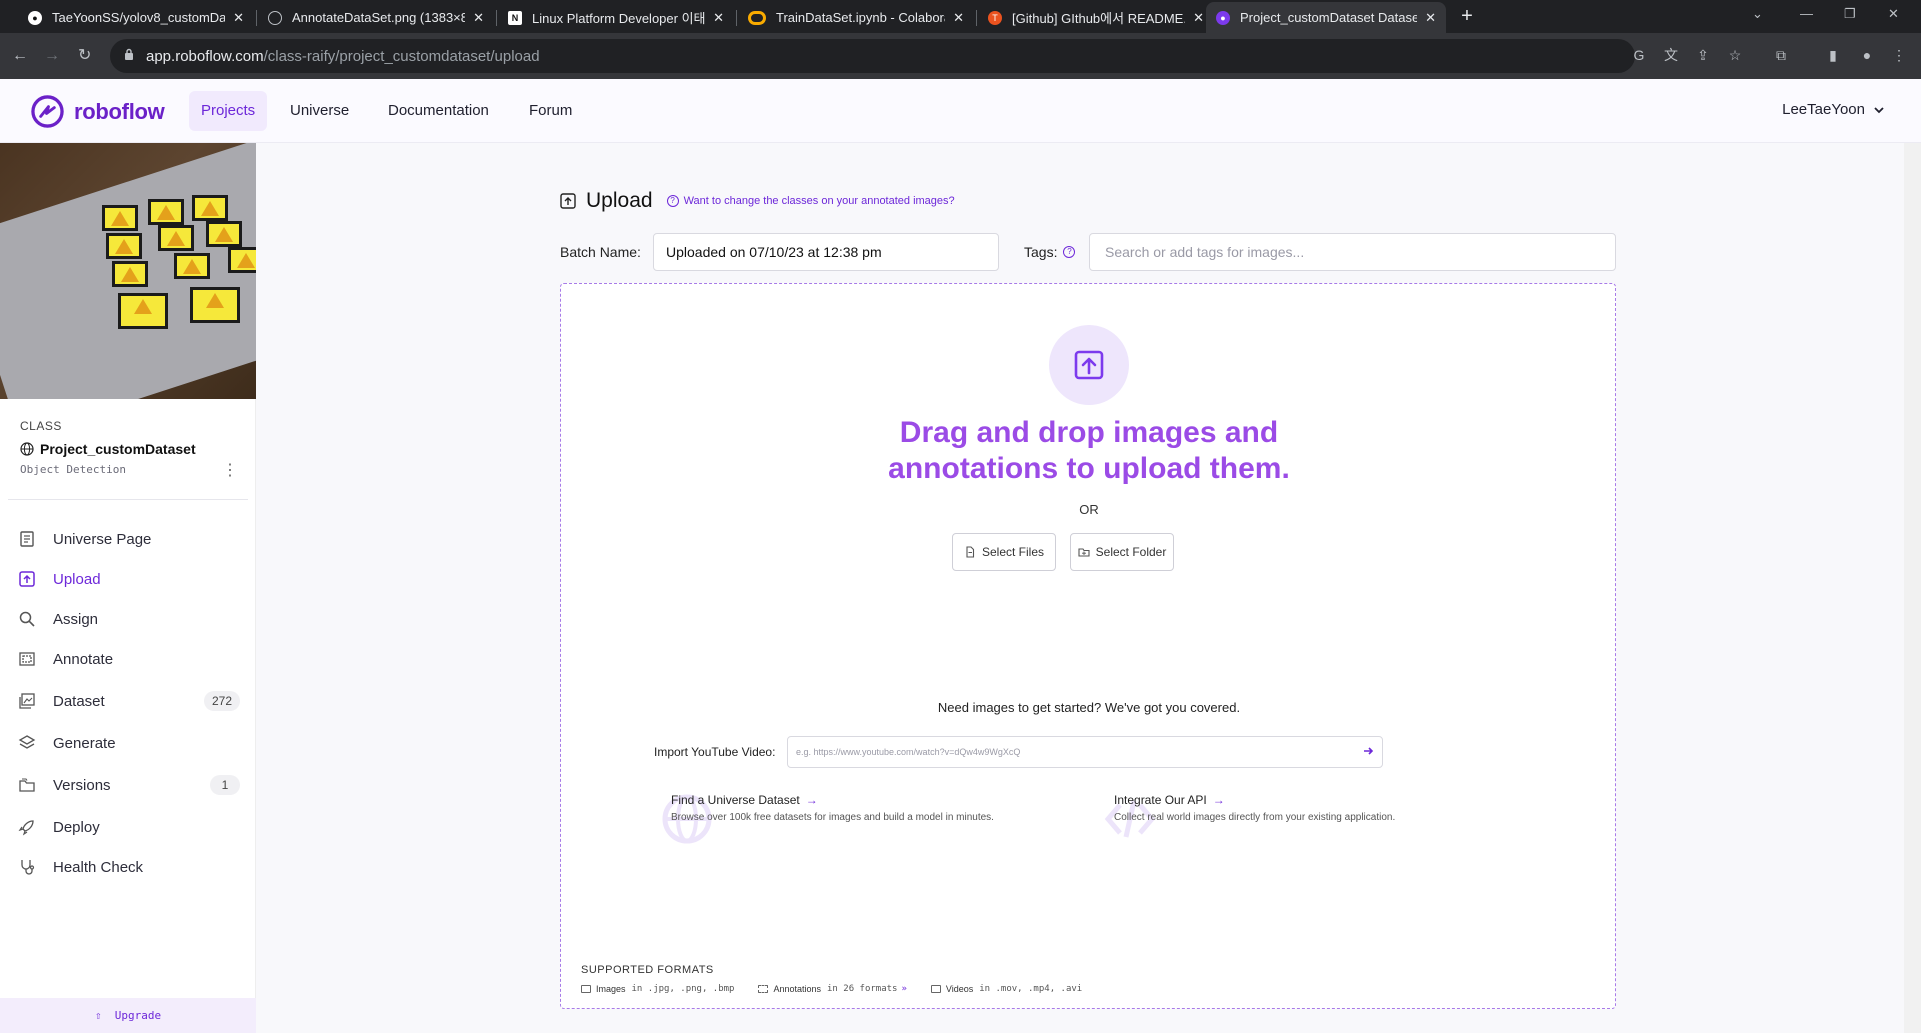  What do you see at coordinates (903, 989) in the screenshot?
I see `more-formats-icon: »` at bounding box center [903, 989].